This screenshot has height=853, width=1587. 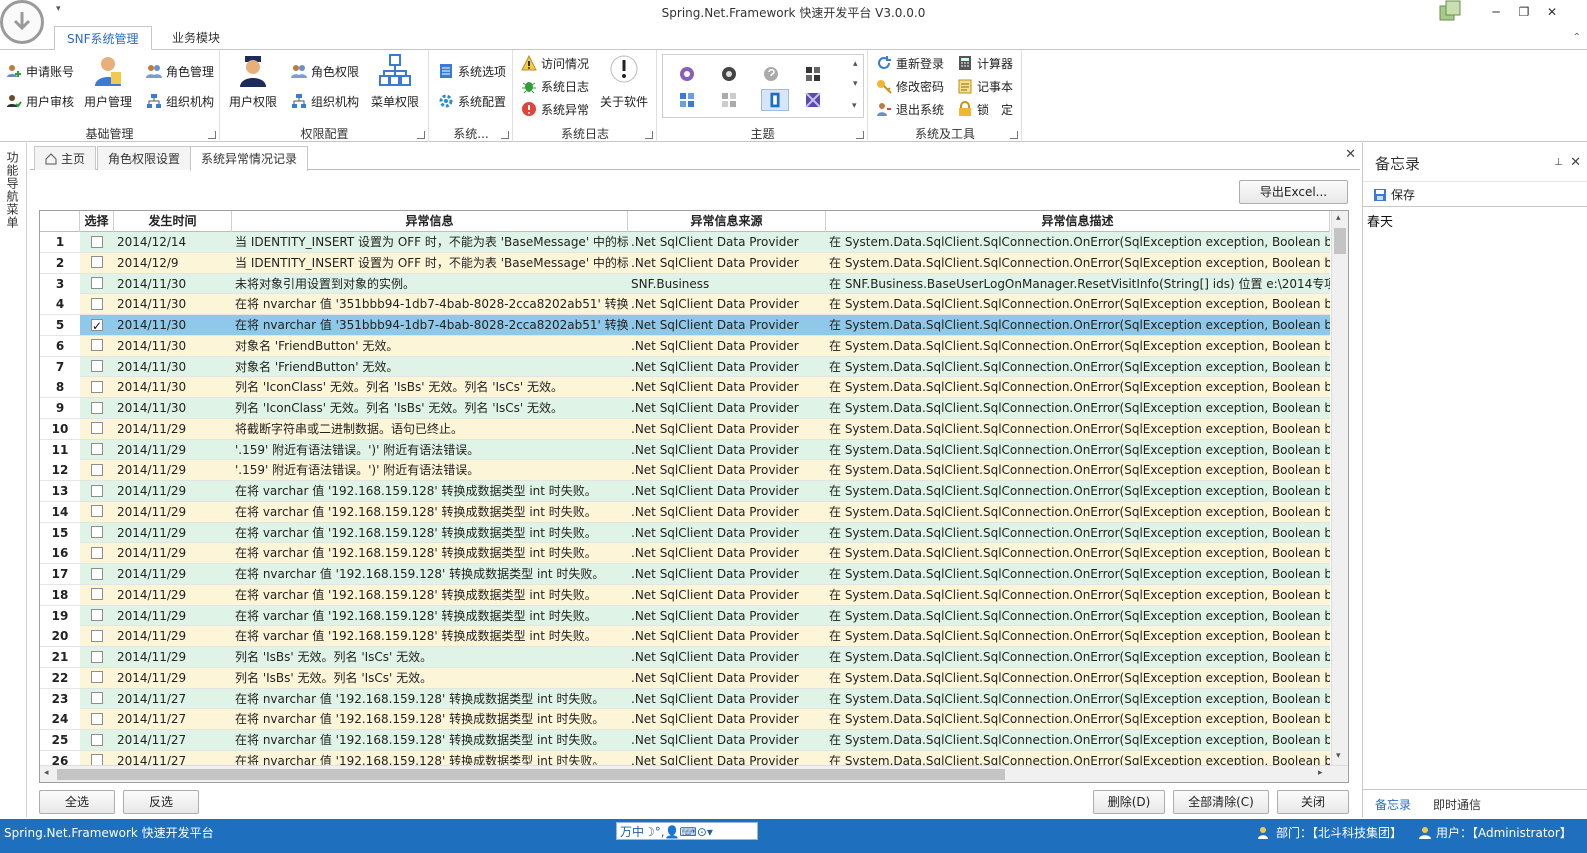 I want to click on scroll-down-icon: ▾, so click(x=1338, y=756).